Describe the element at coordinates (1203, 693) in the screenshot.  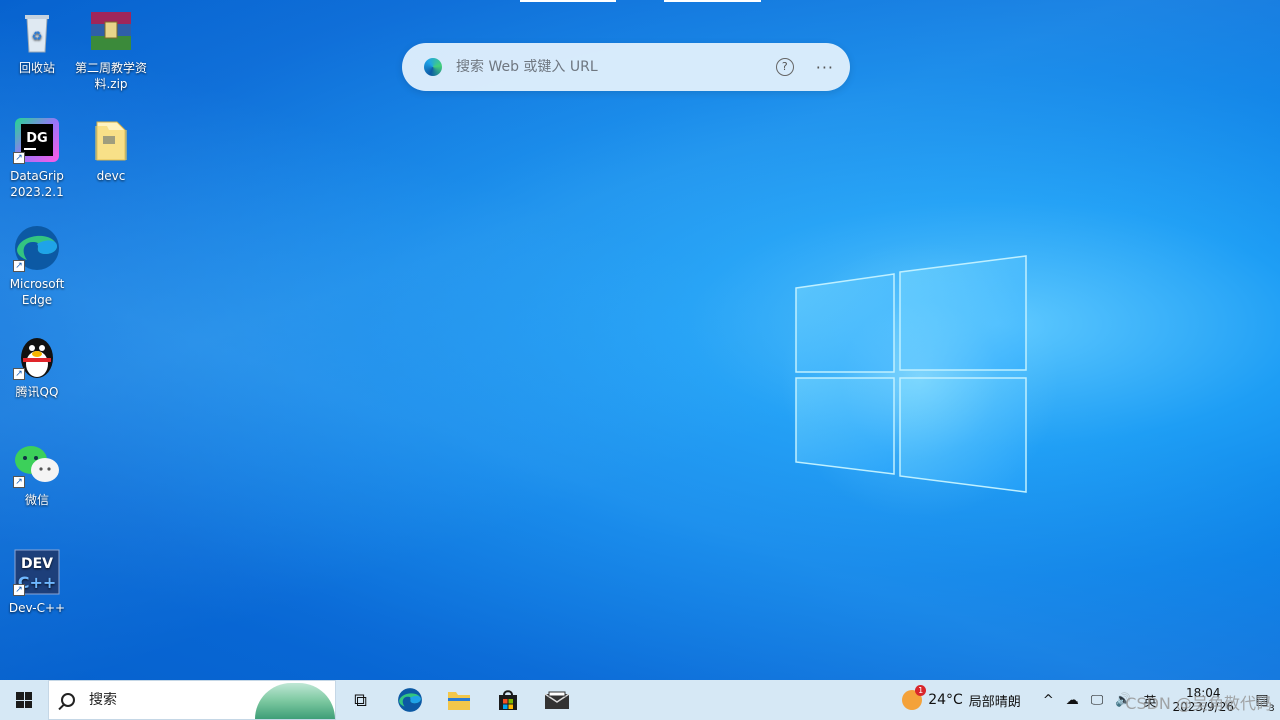
I see `clock-time: 18:04` at that location.